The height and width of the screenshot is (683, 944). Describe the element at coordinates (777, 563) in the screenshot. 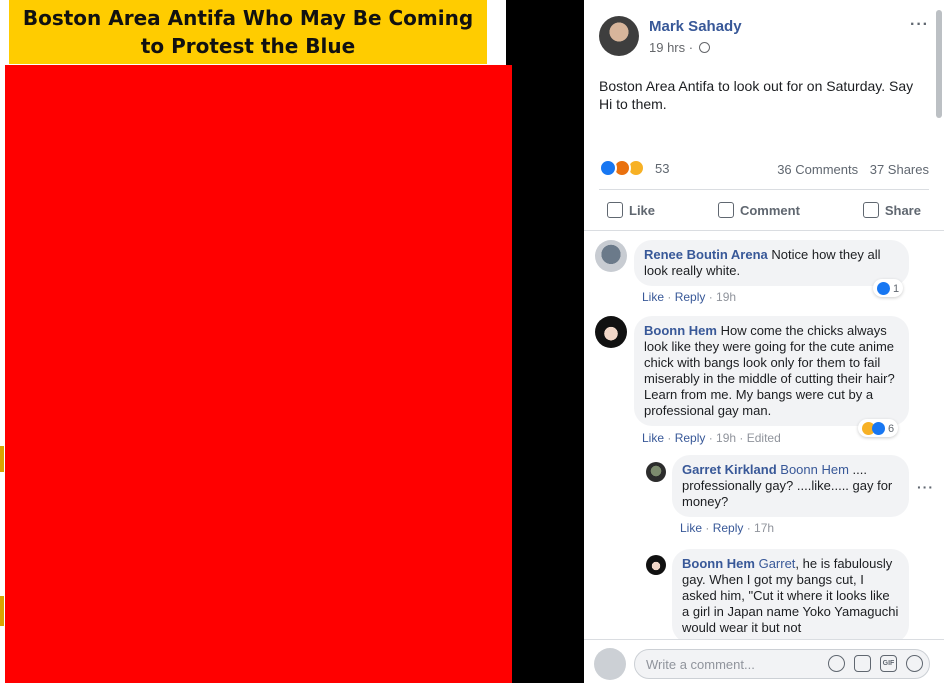

I see `reply-mention: Garret` at that location.